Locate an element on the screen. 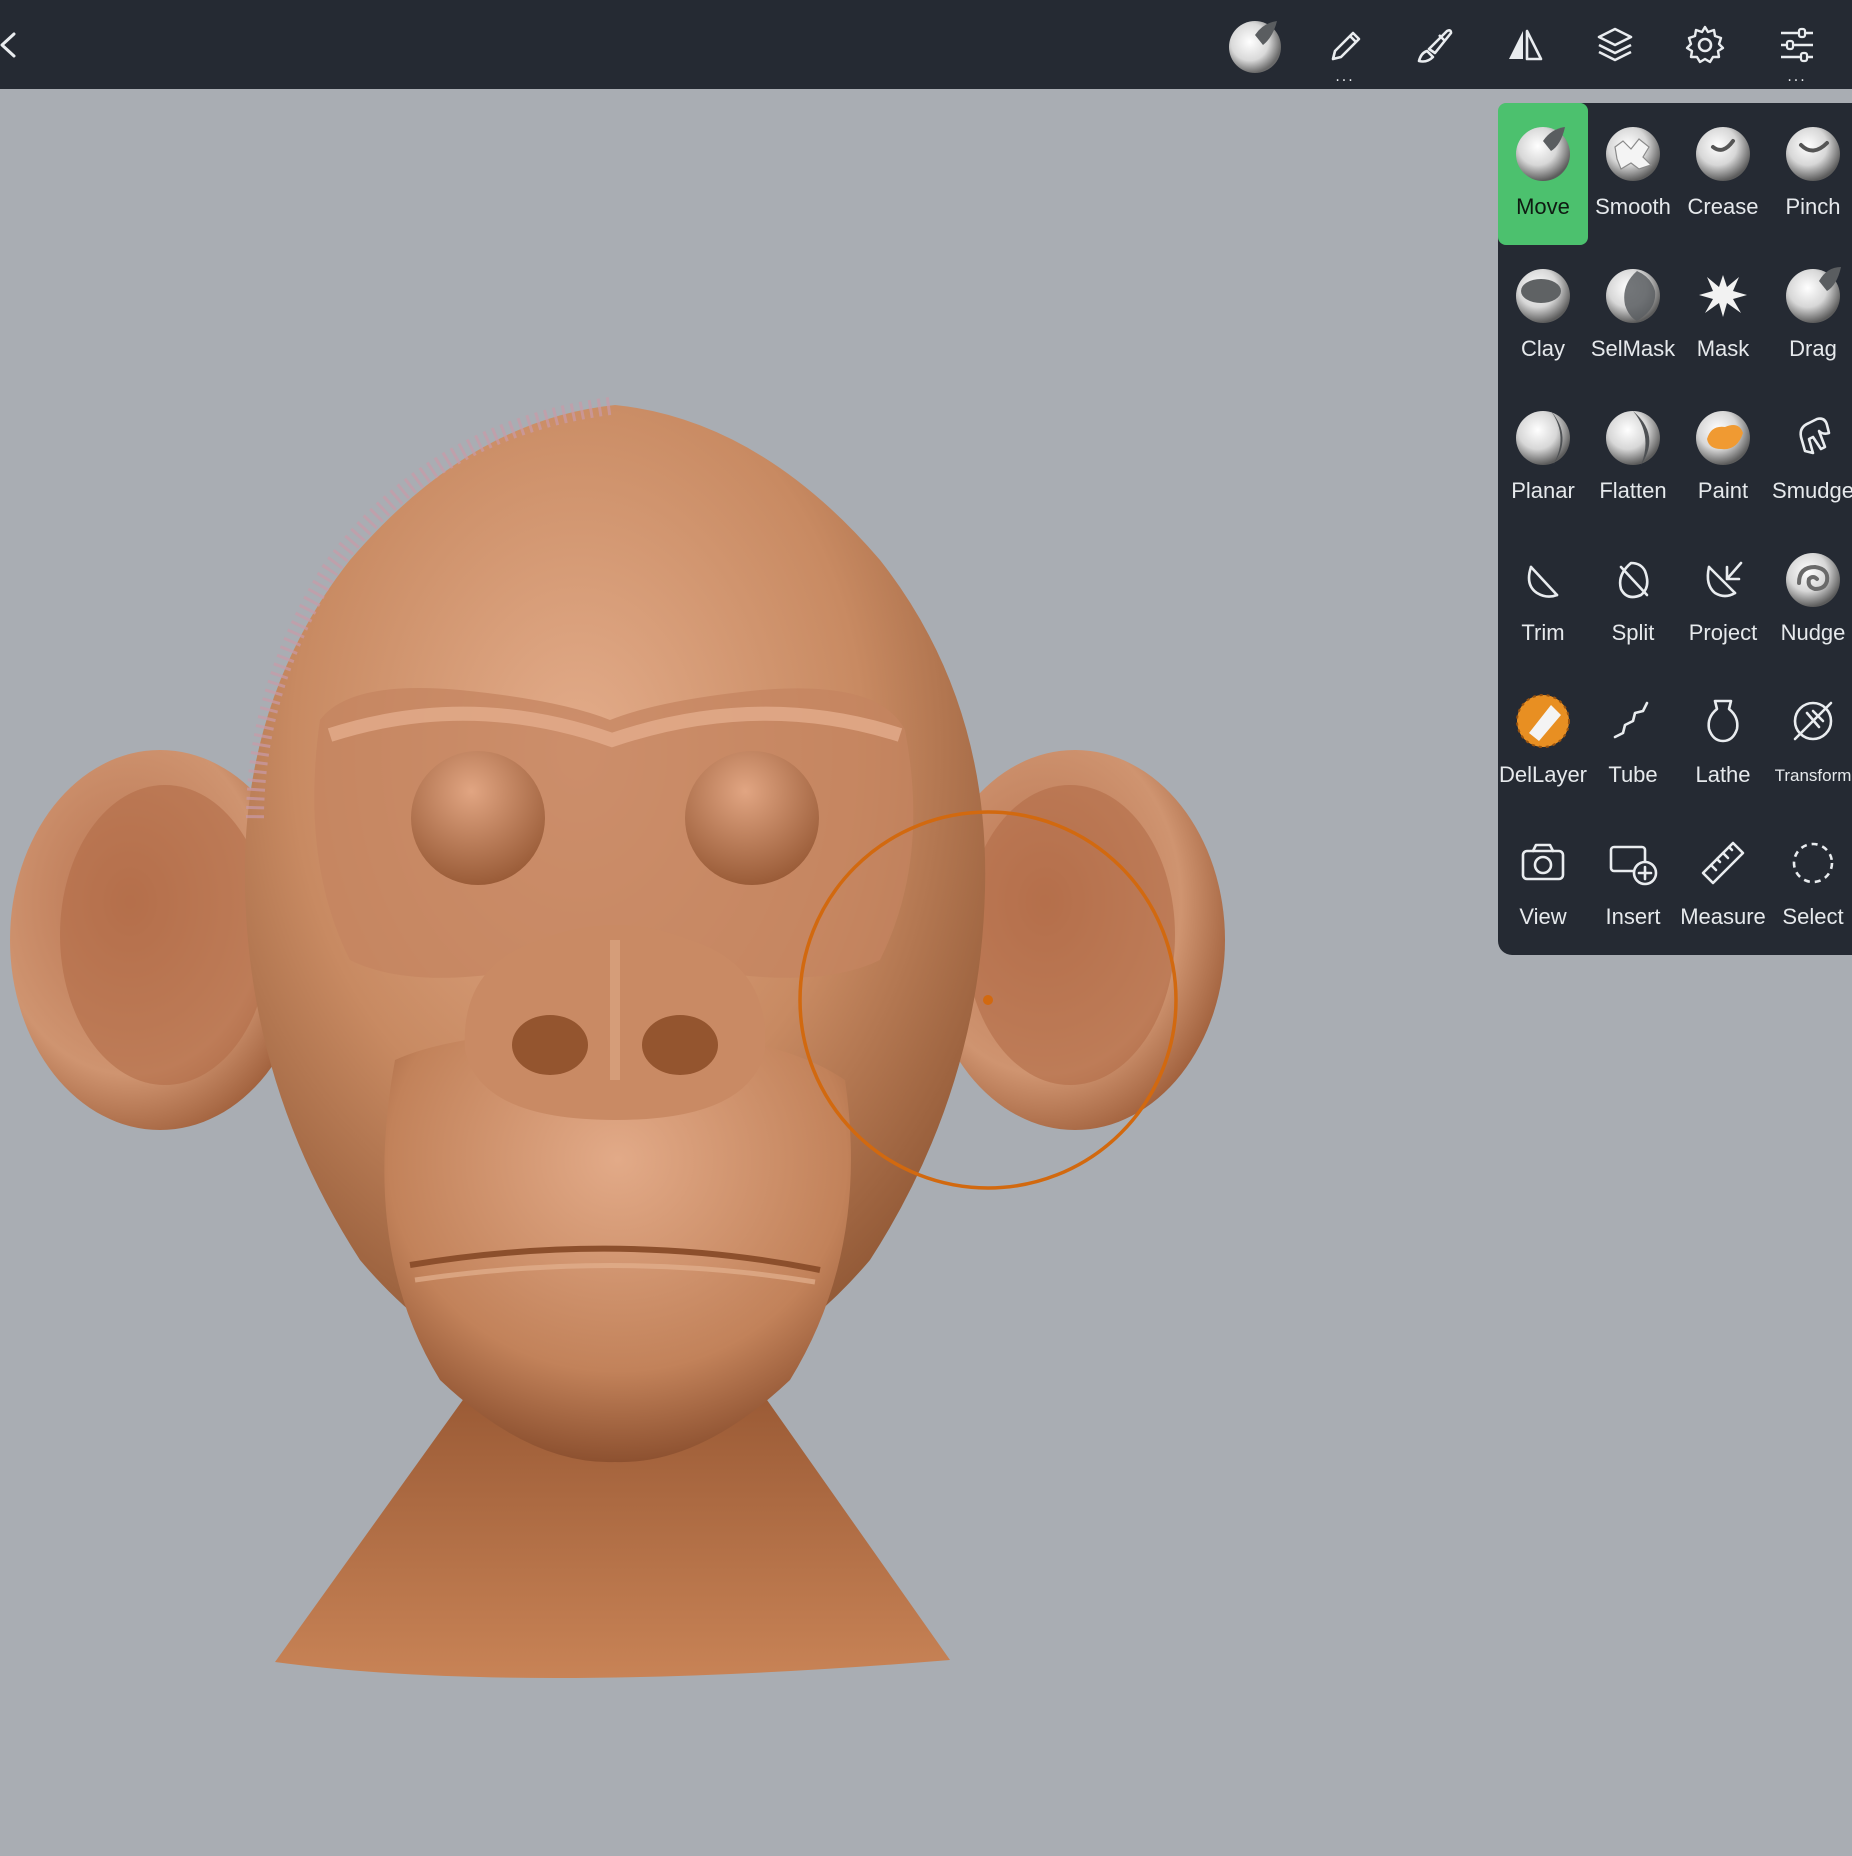 The height and width of the screenshot is (1856, 1852). tool-selmask: SelMask is located at coordinates (1633, 316).